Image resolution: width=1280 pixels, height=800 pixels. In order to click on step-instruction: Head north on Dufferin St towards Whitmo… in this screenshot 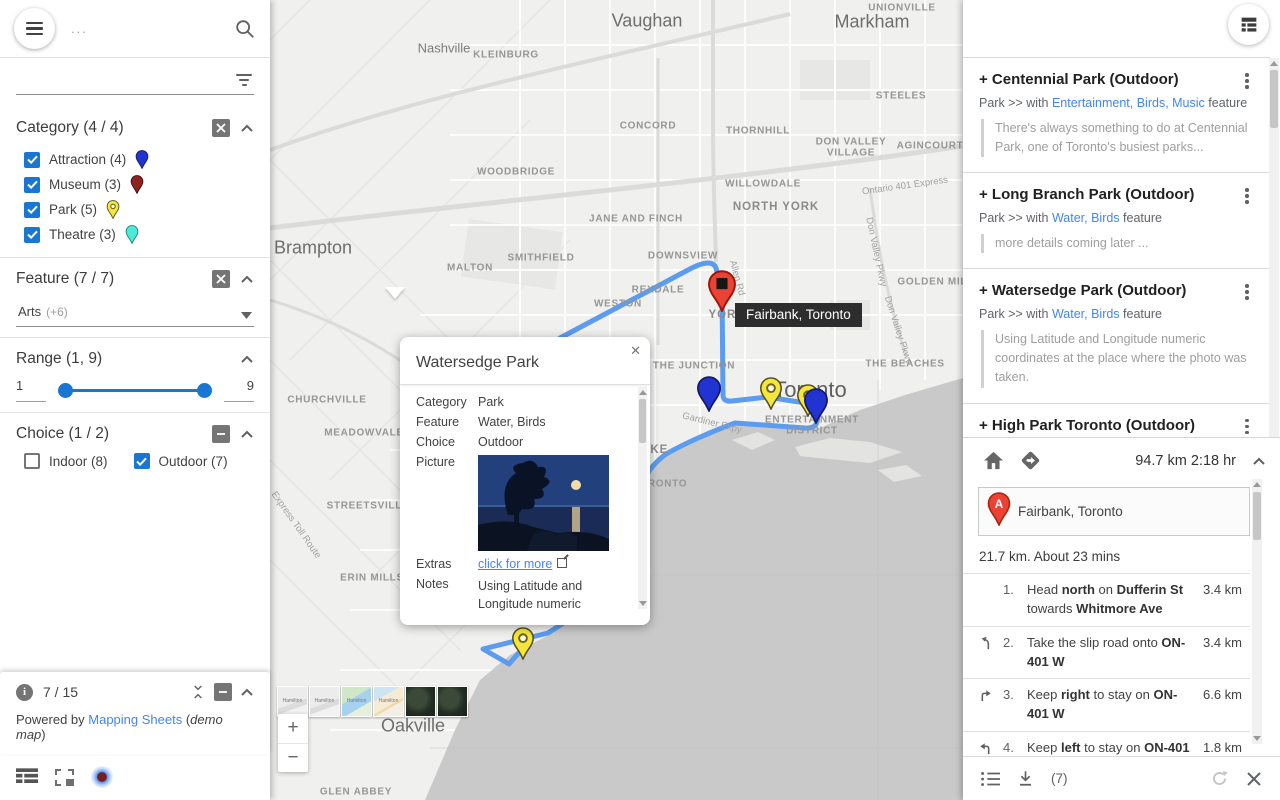, I will do `click(1105, 599)`.